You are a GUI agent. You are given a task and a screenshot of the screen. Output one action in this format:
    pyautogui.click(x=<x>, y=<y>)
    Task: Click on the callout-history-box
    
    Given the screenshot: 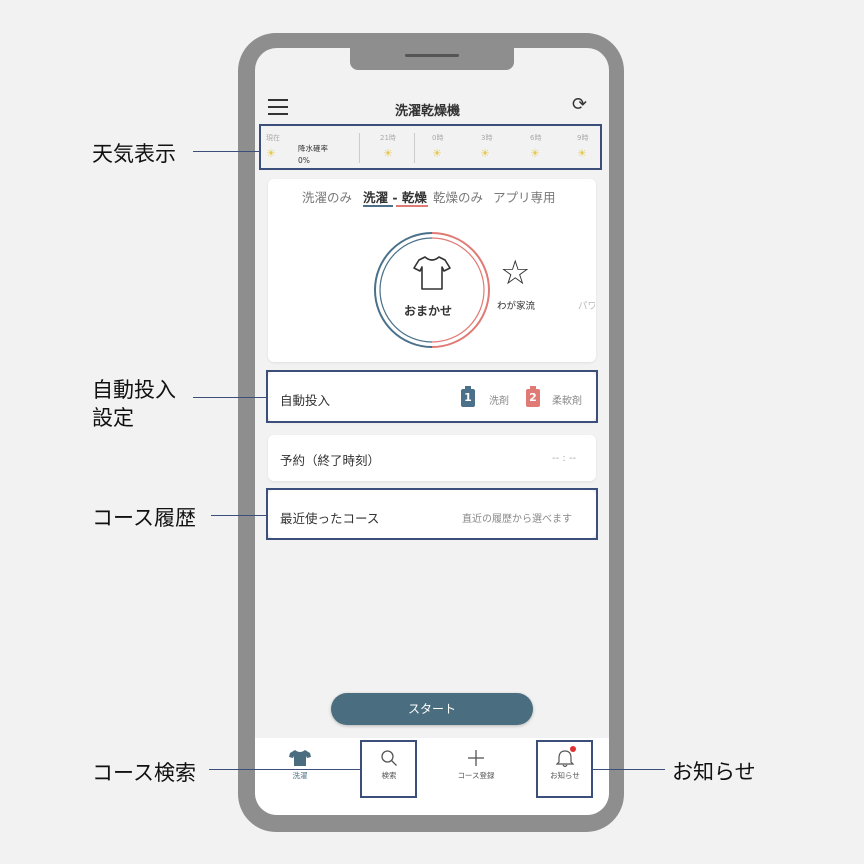 What is the action you would take?
    pyautogui.click(x=432, y=514)
    